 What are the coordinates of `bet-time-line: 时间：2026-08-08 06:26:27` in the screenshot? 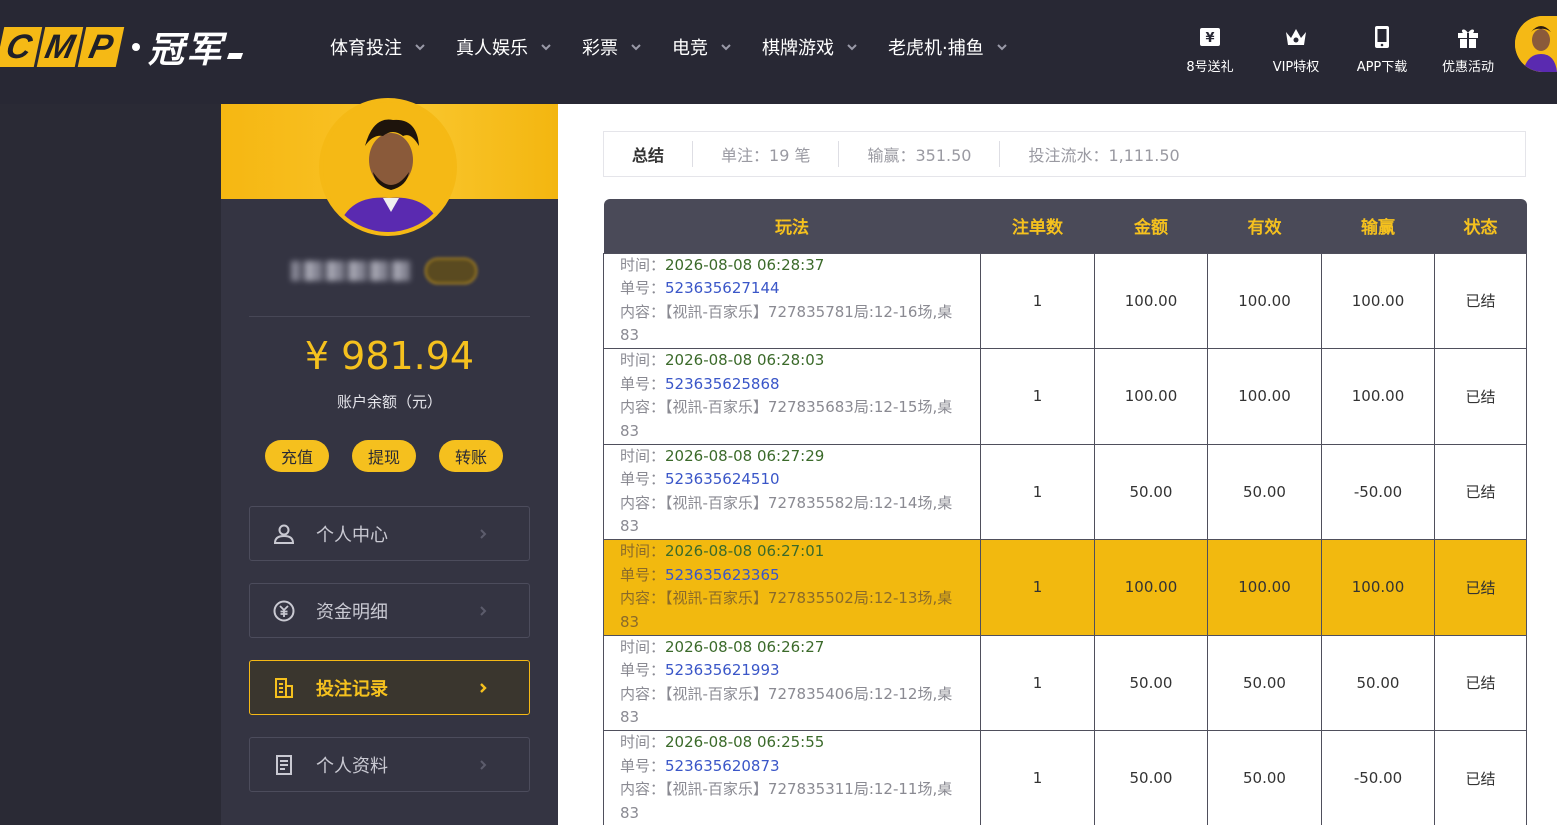 It's located at (795, 648).